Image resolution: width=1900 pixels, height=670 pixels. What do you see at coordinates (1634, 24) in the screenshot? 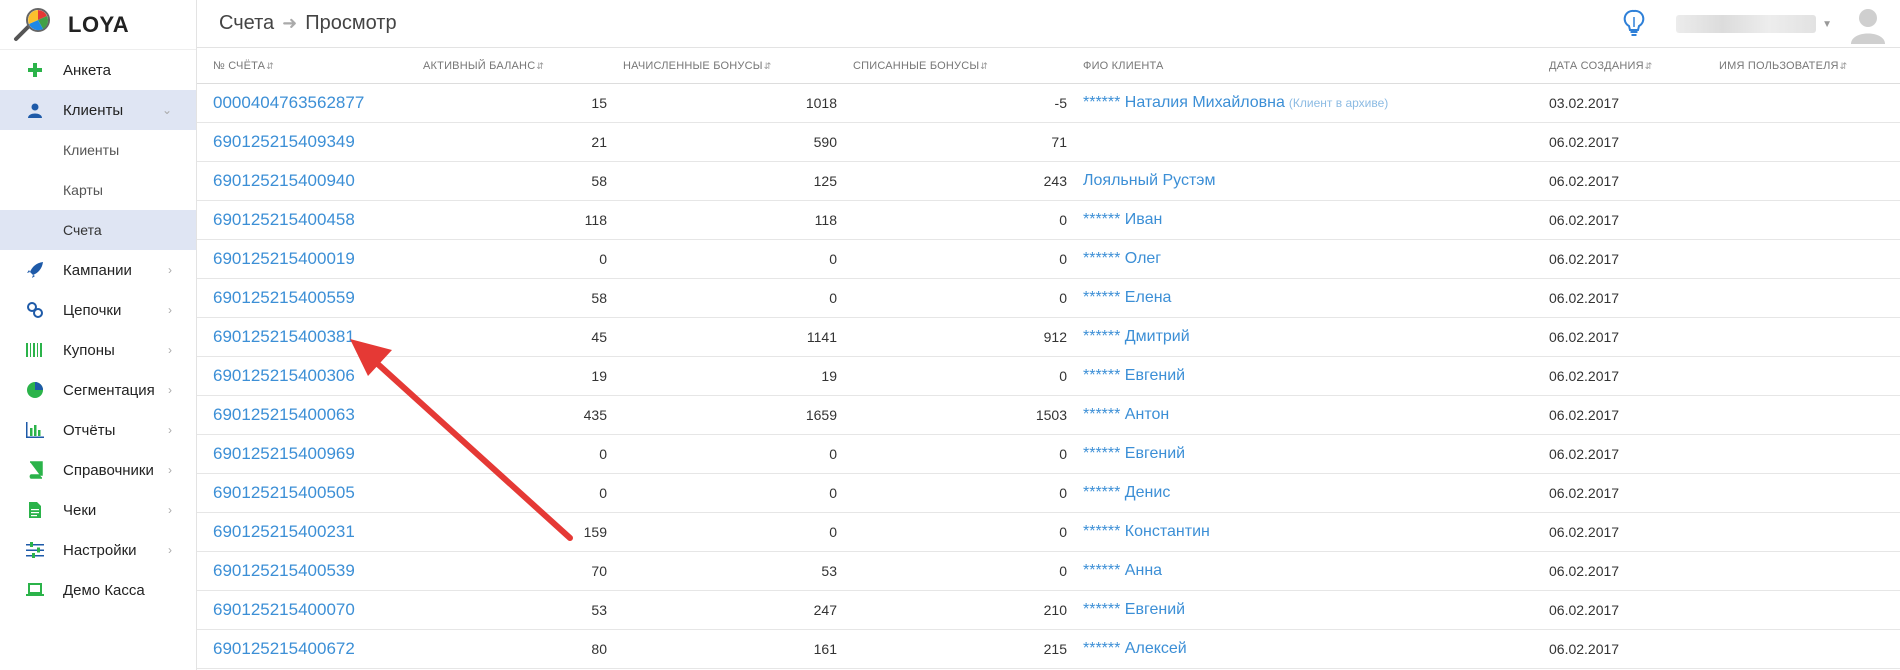
I see `lightbulb-icon` at bounding box center [1634, 24].